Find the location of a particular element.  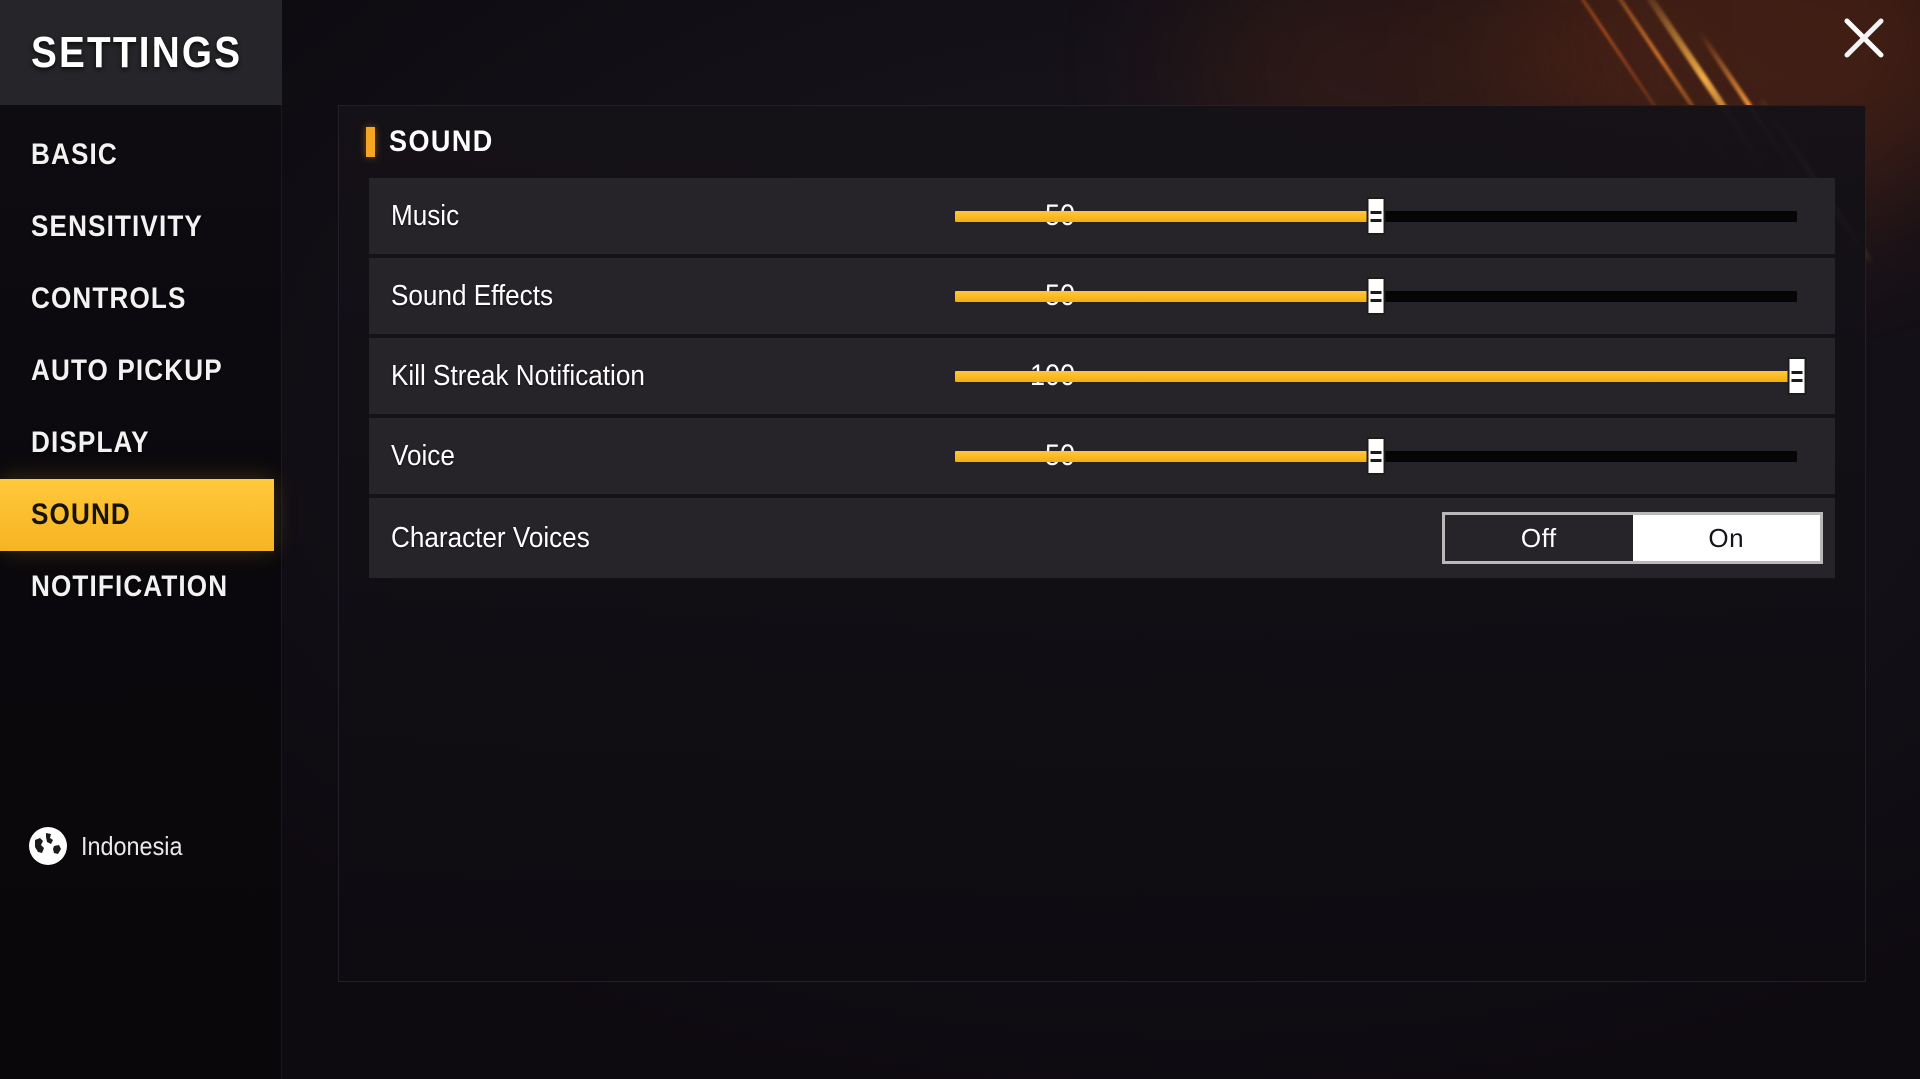

sidebar-item-notification: NOTIFICATION is located at coordinates (140, 587).